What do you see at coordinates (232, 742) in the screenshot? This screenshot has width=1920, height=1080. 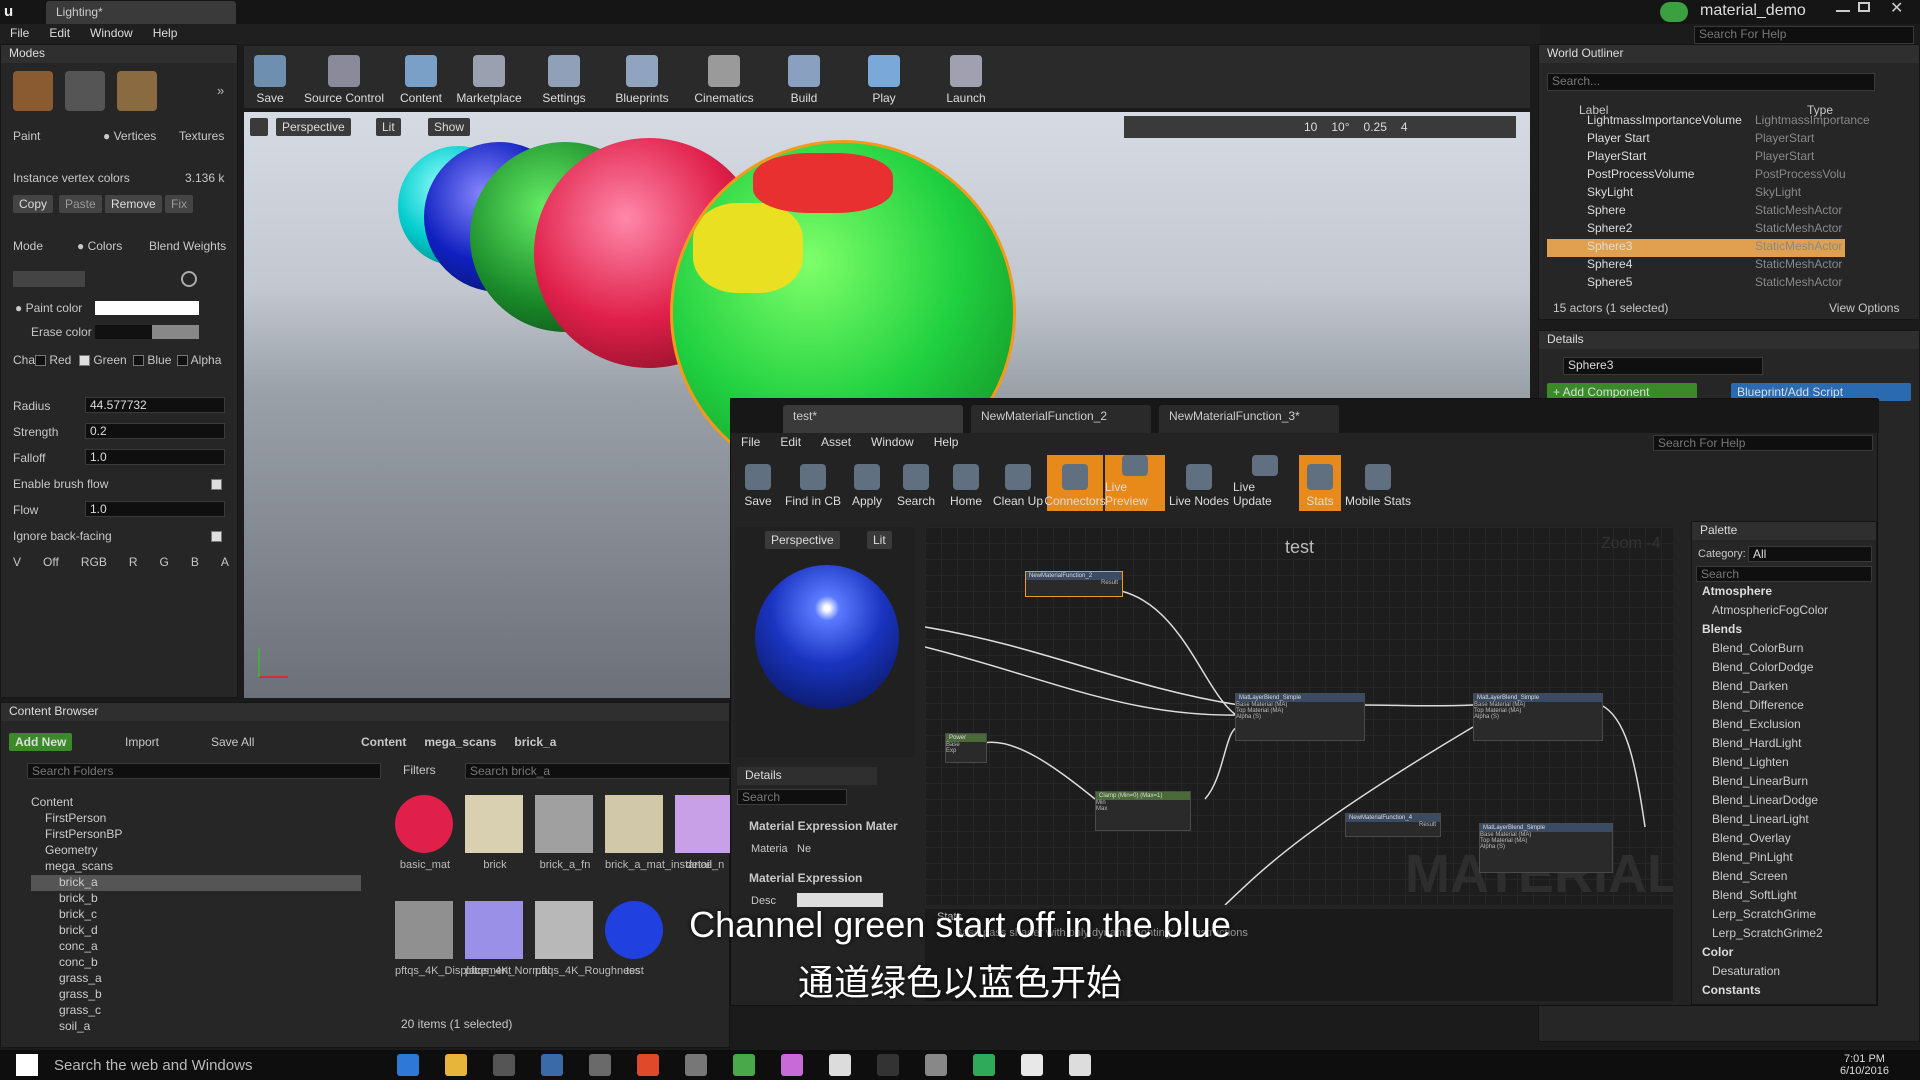 I see `save-all-button: Save All` at bounding box center [232, 742].